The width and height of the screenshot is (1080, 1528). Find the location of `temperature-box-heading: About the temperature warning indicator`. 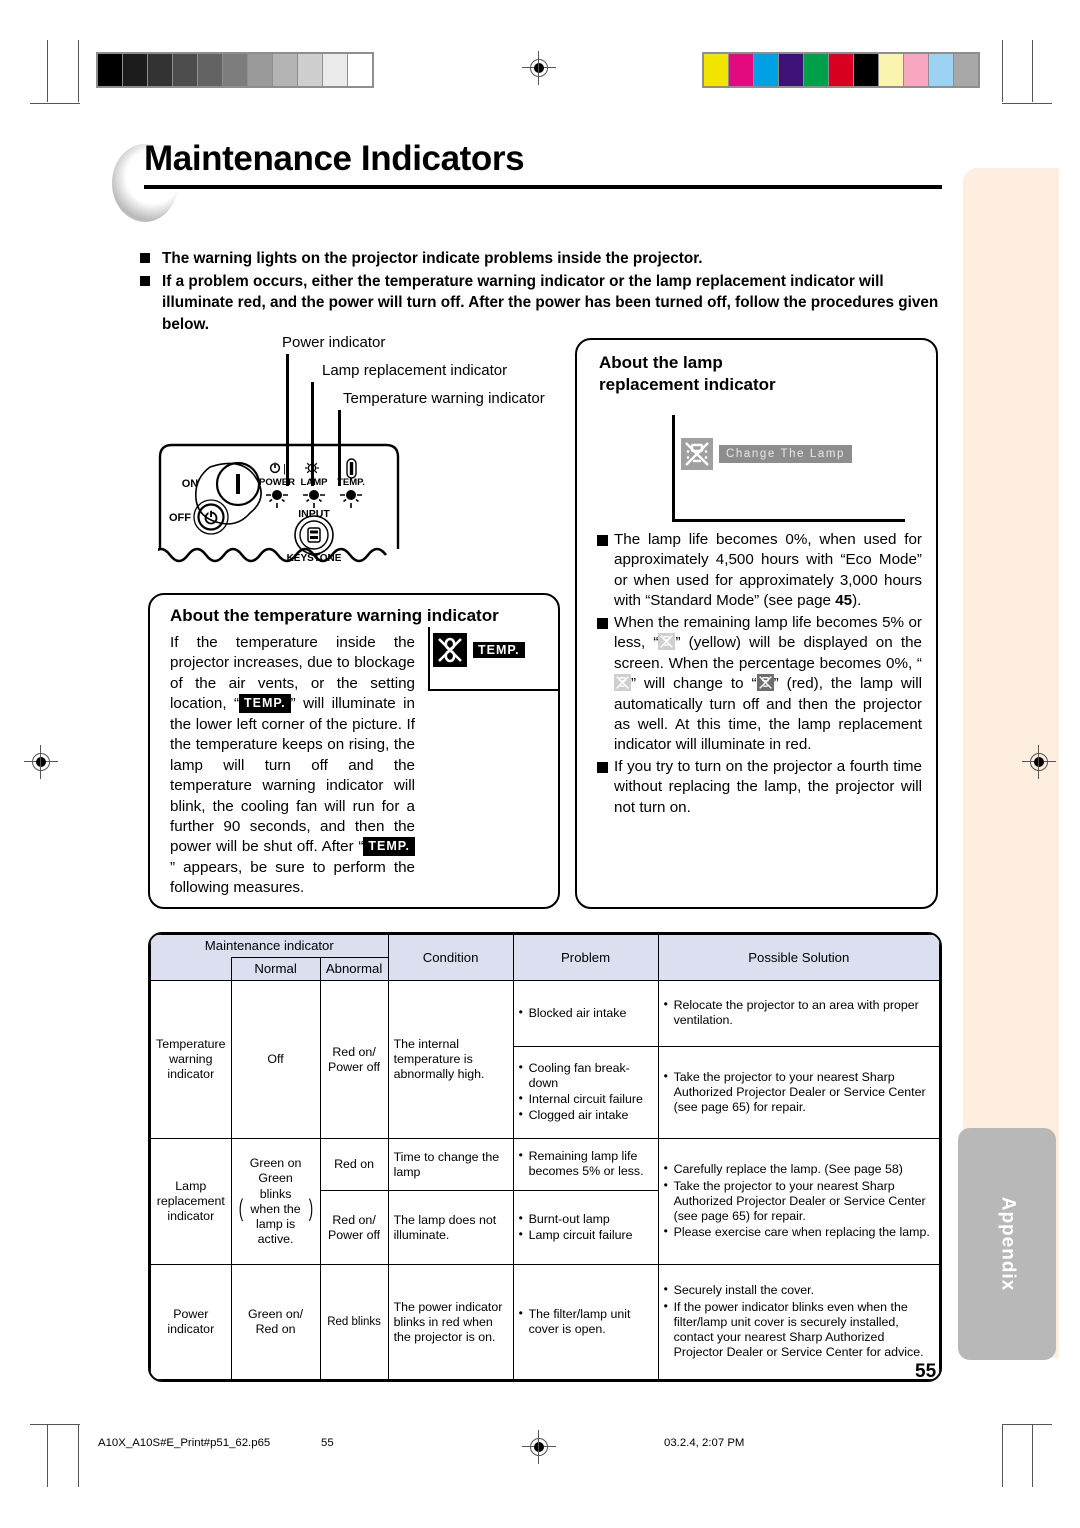

temperature-box-heading: About the temperature warning indicator is located at coordinates (334, 615).